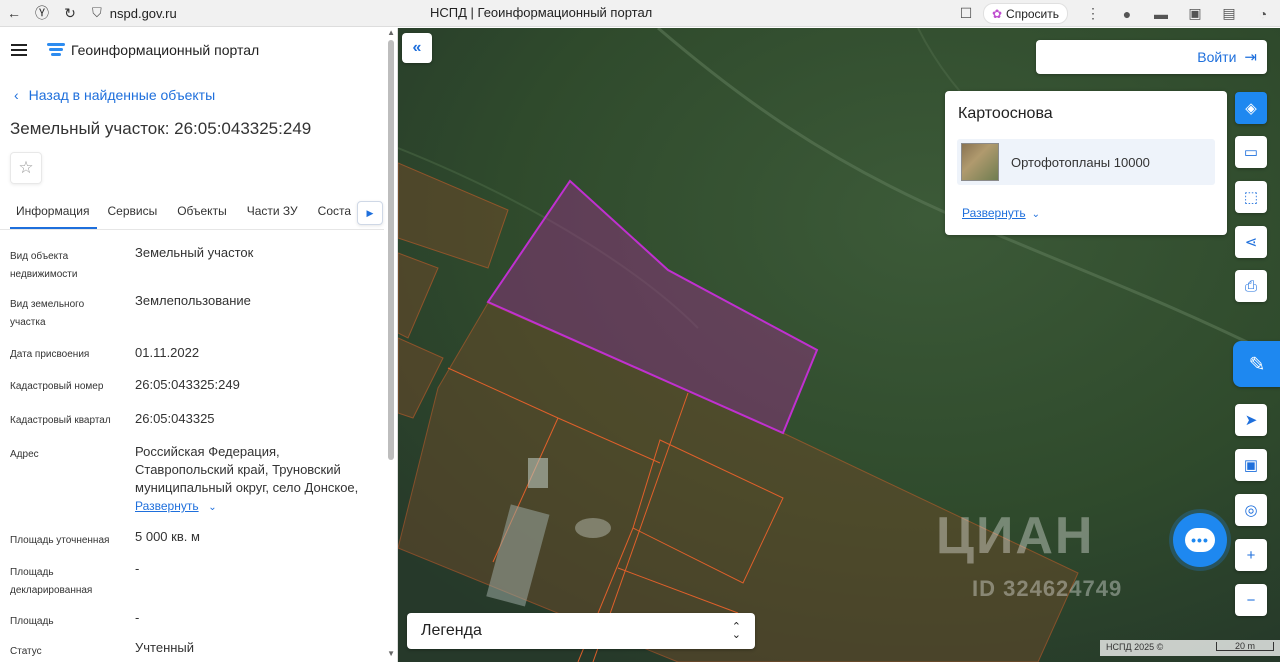 The image size is (1280, 662). Describe the element at coordinates (16, 95) in the screenshot. I see `chevron-left-icon: ‹` at that location.